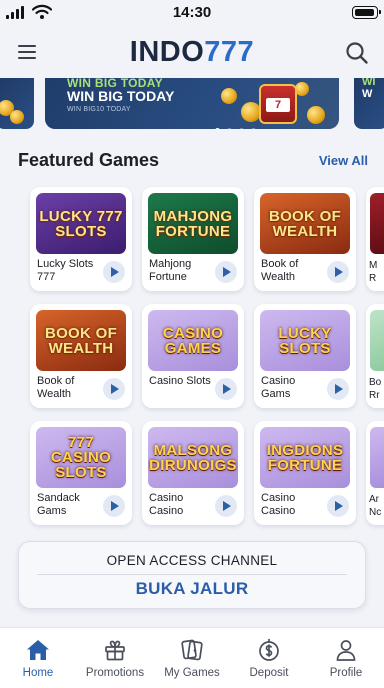  I want to click on game-name: M R, so click(373, 272).